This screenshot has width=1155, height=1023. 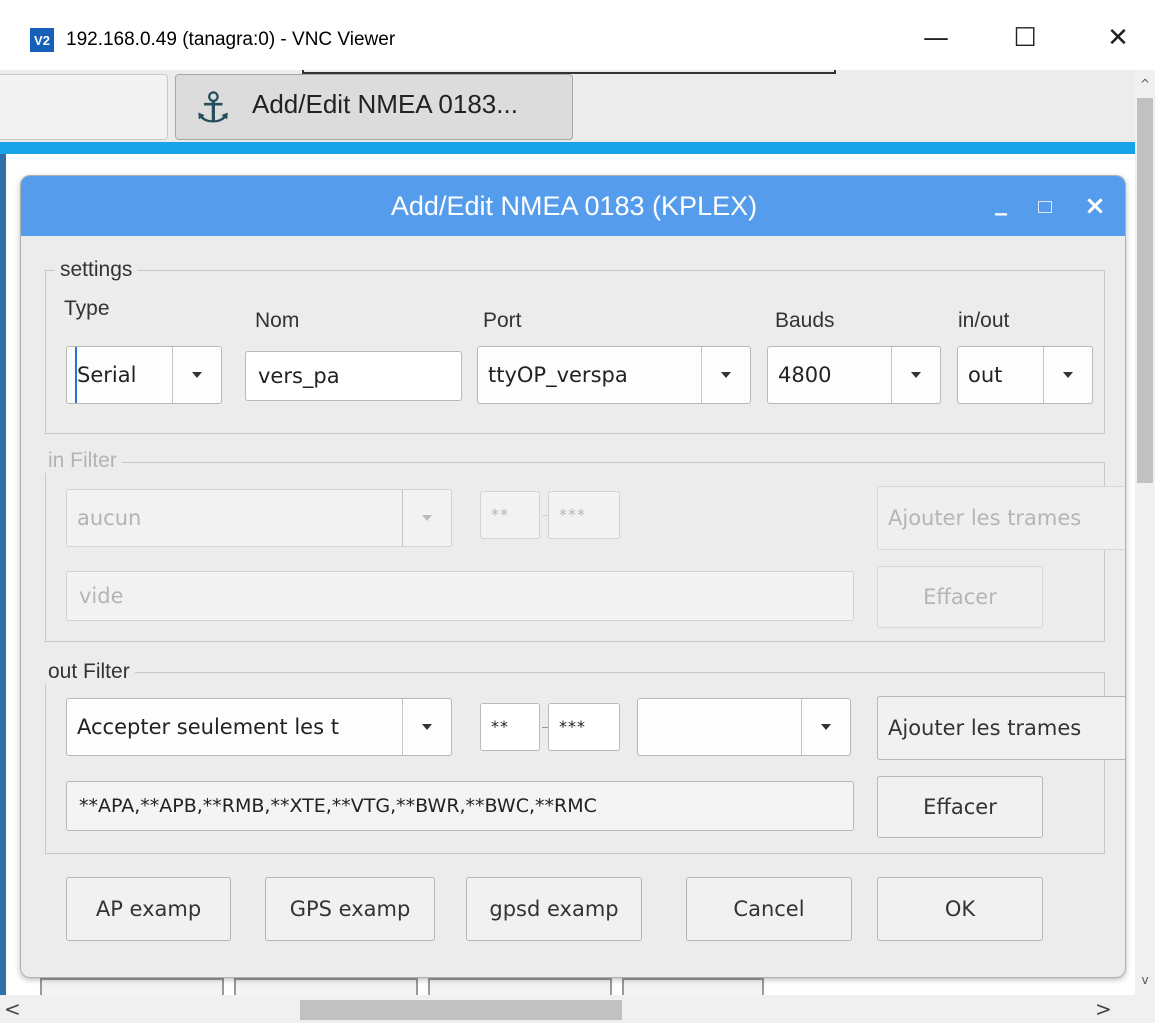 I want to click on scroll-left-arrow-icon: <, so click(x=14, y=1009).